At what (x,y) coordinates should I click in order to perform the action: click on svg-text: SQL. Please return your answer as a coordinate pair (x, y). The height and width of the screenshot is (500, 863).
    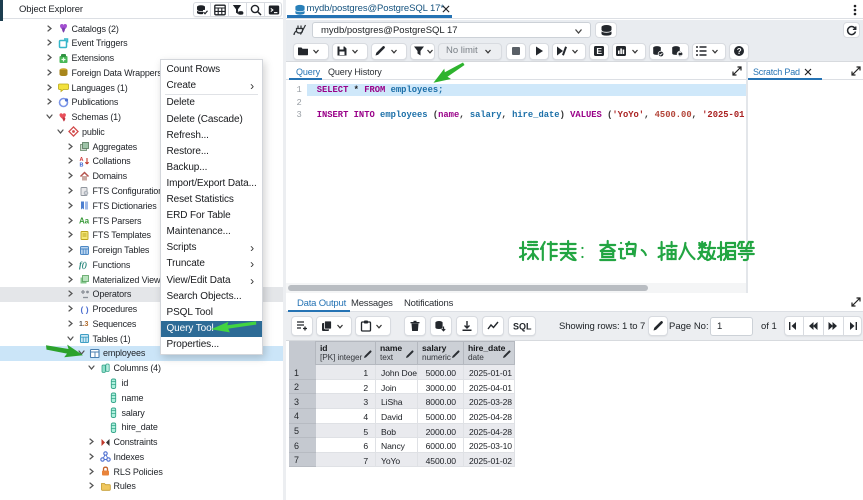
    Looking at the image, I should click on (522, 327).